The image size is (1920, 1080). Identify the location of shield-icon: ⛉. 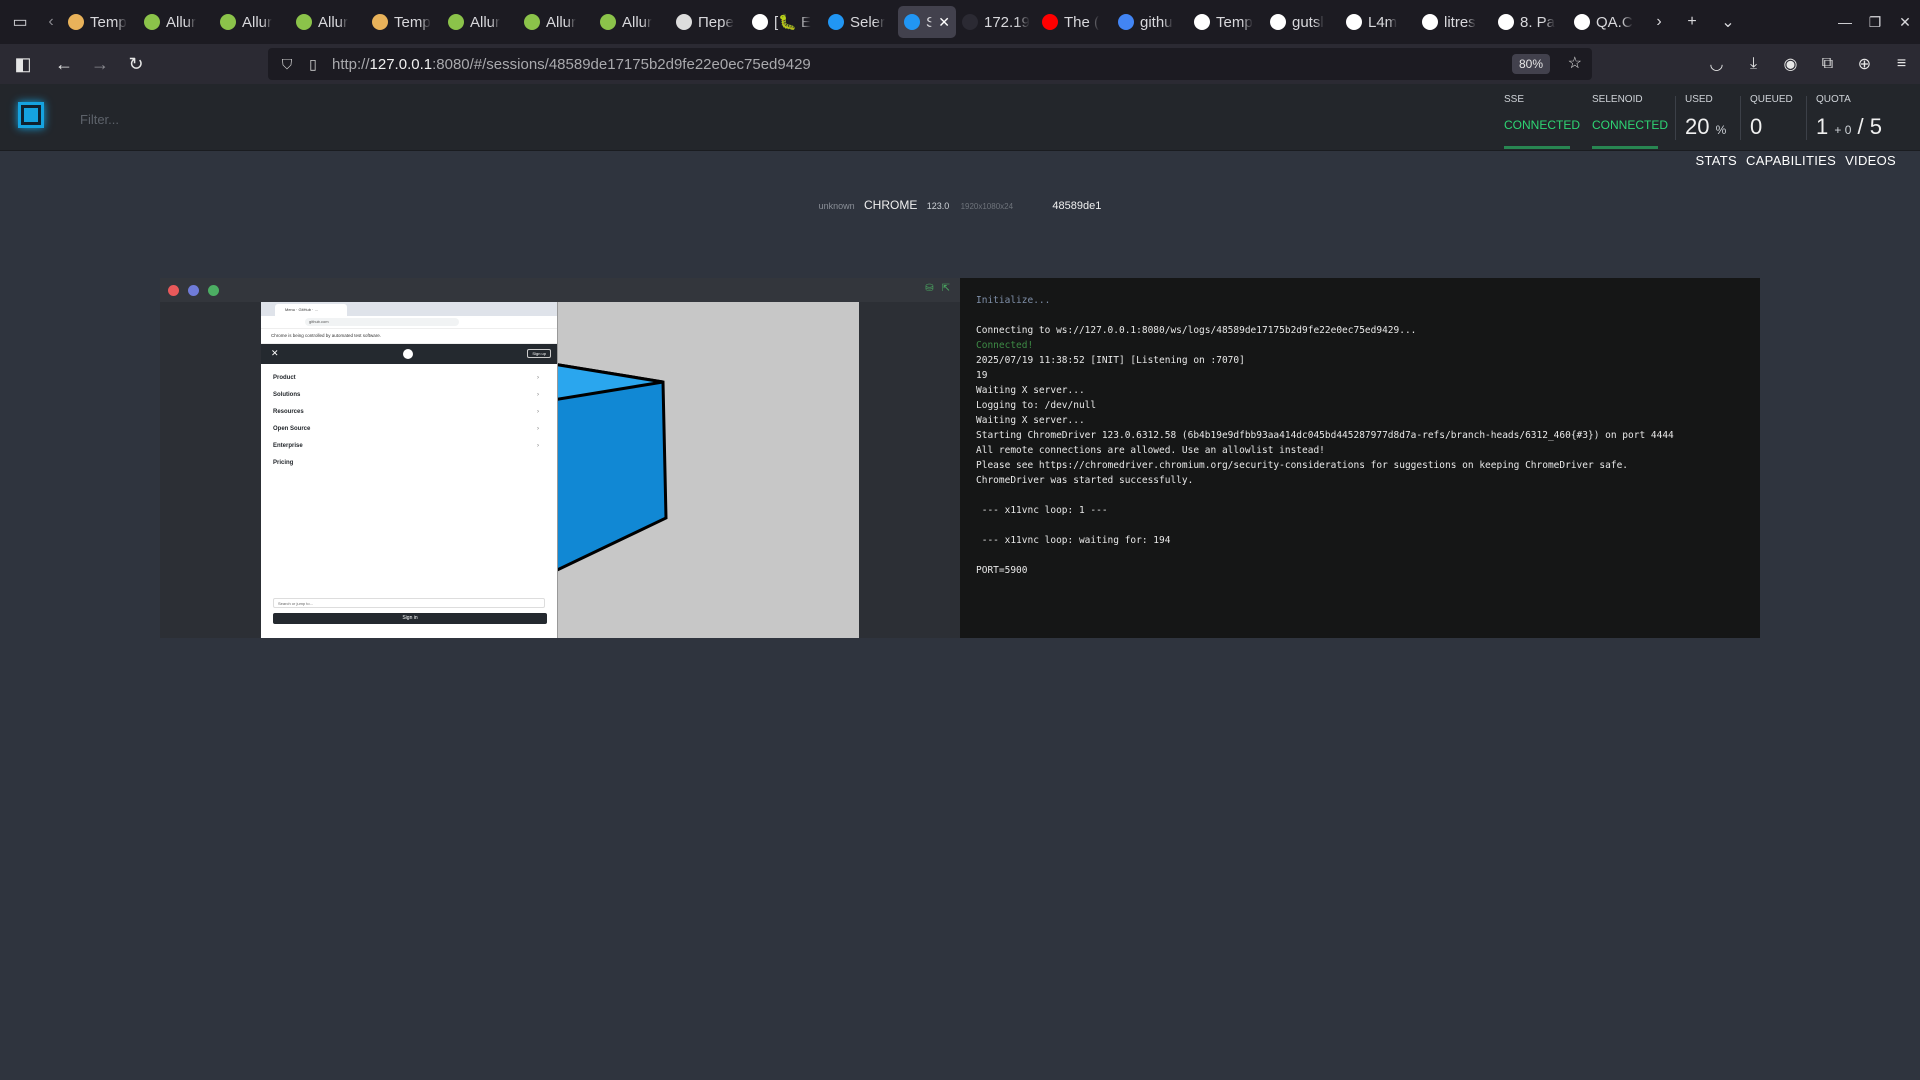
(287, 64).